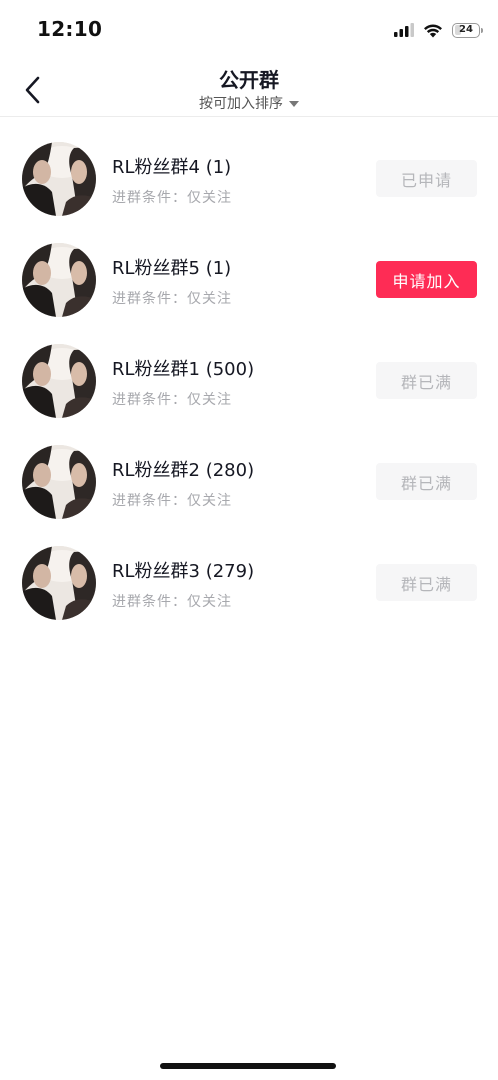 This screenshot has width=498, height=1080. I want to click on sort-label: 按可加入排序, so click(241, 104).